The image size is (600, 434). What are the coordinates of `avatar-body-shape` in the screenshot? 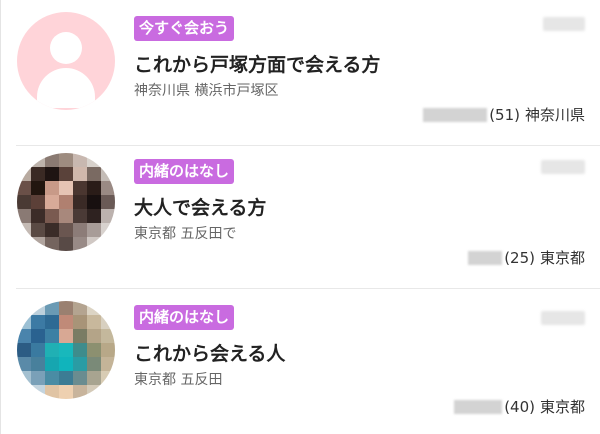 It's located at (66, 88).